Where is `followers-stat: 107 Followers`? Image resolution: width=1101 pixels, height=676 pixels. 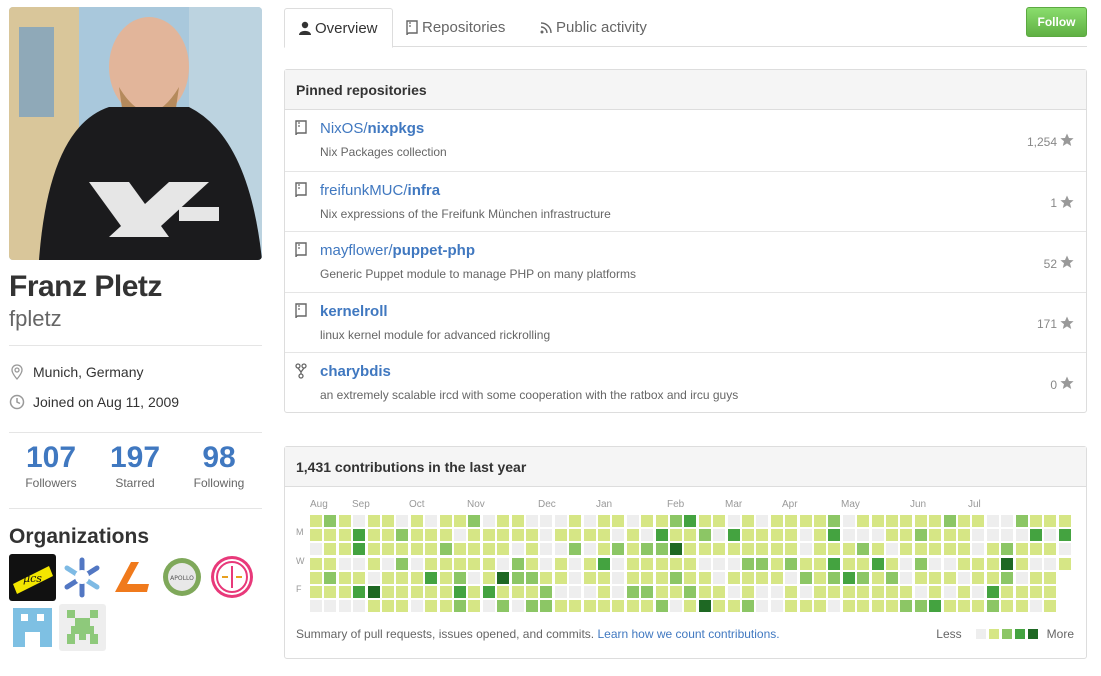 followers-stat: 107 Followers is located at coordinates (51, 465).